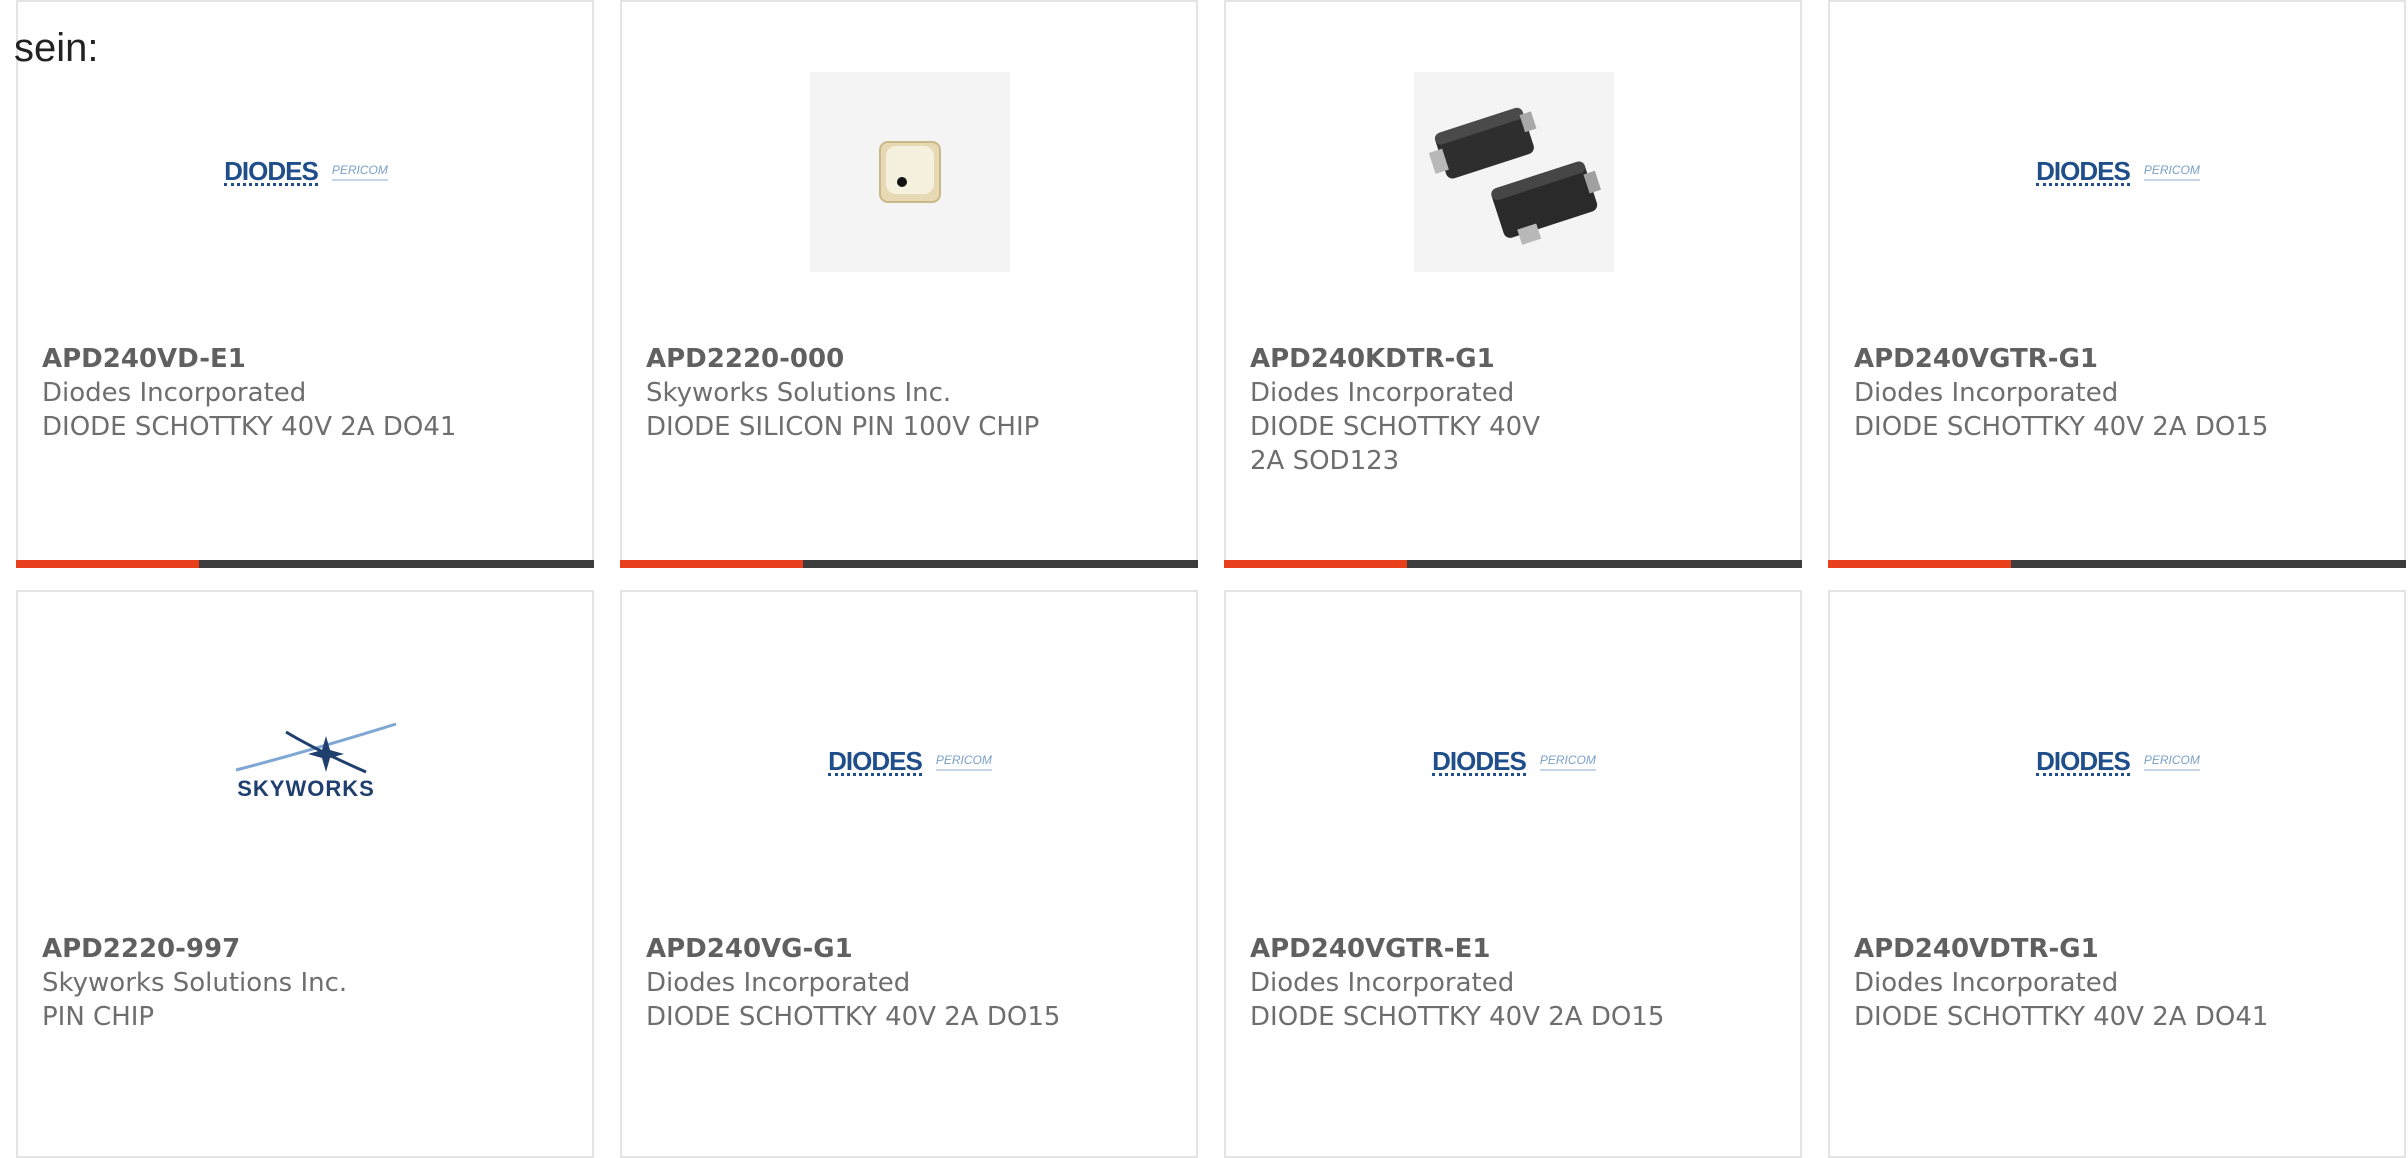  Describe the element at coordinates (307, 359) in the screenshot. I see `product-part-number: APD240VD-E1` at that location.